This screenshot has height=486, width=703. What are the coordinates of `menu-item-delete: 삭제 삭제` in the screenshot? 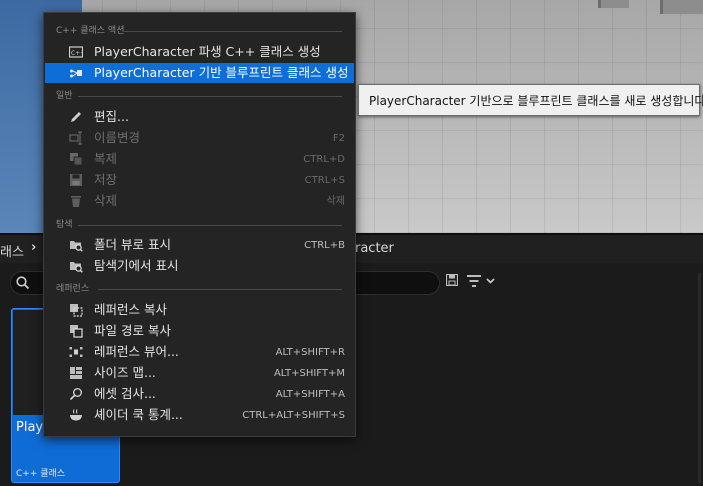 It's located at (199, 201).